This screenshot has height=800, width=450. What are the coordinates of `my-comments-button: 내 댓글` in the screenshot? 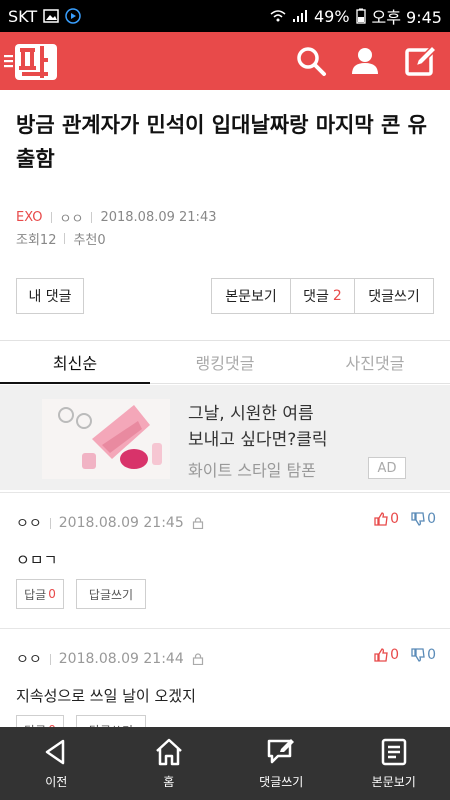 It's located at (50, 296).